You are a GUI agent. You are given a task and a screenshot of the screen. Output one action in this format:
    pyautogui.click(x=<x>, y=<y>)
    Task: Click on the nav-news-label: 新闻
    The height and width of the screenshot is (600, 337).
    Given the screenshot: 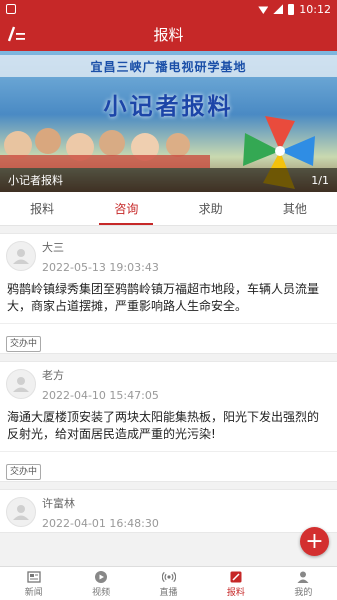 What is the action you would take?
    pyautogui.click(x=33, y=592)
    